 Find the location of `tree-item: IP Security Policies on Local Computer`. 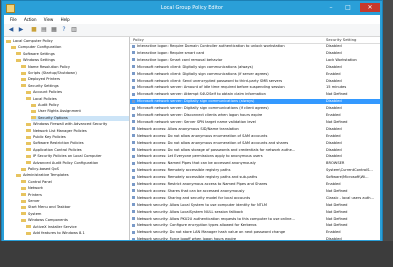

tree-item: IP Security Policies on Local Computer is located at coordinates (77, 156).